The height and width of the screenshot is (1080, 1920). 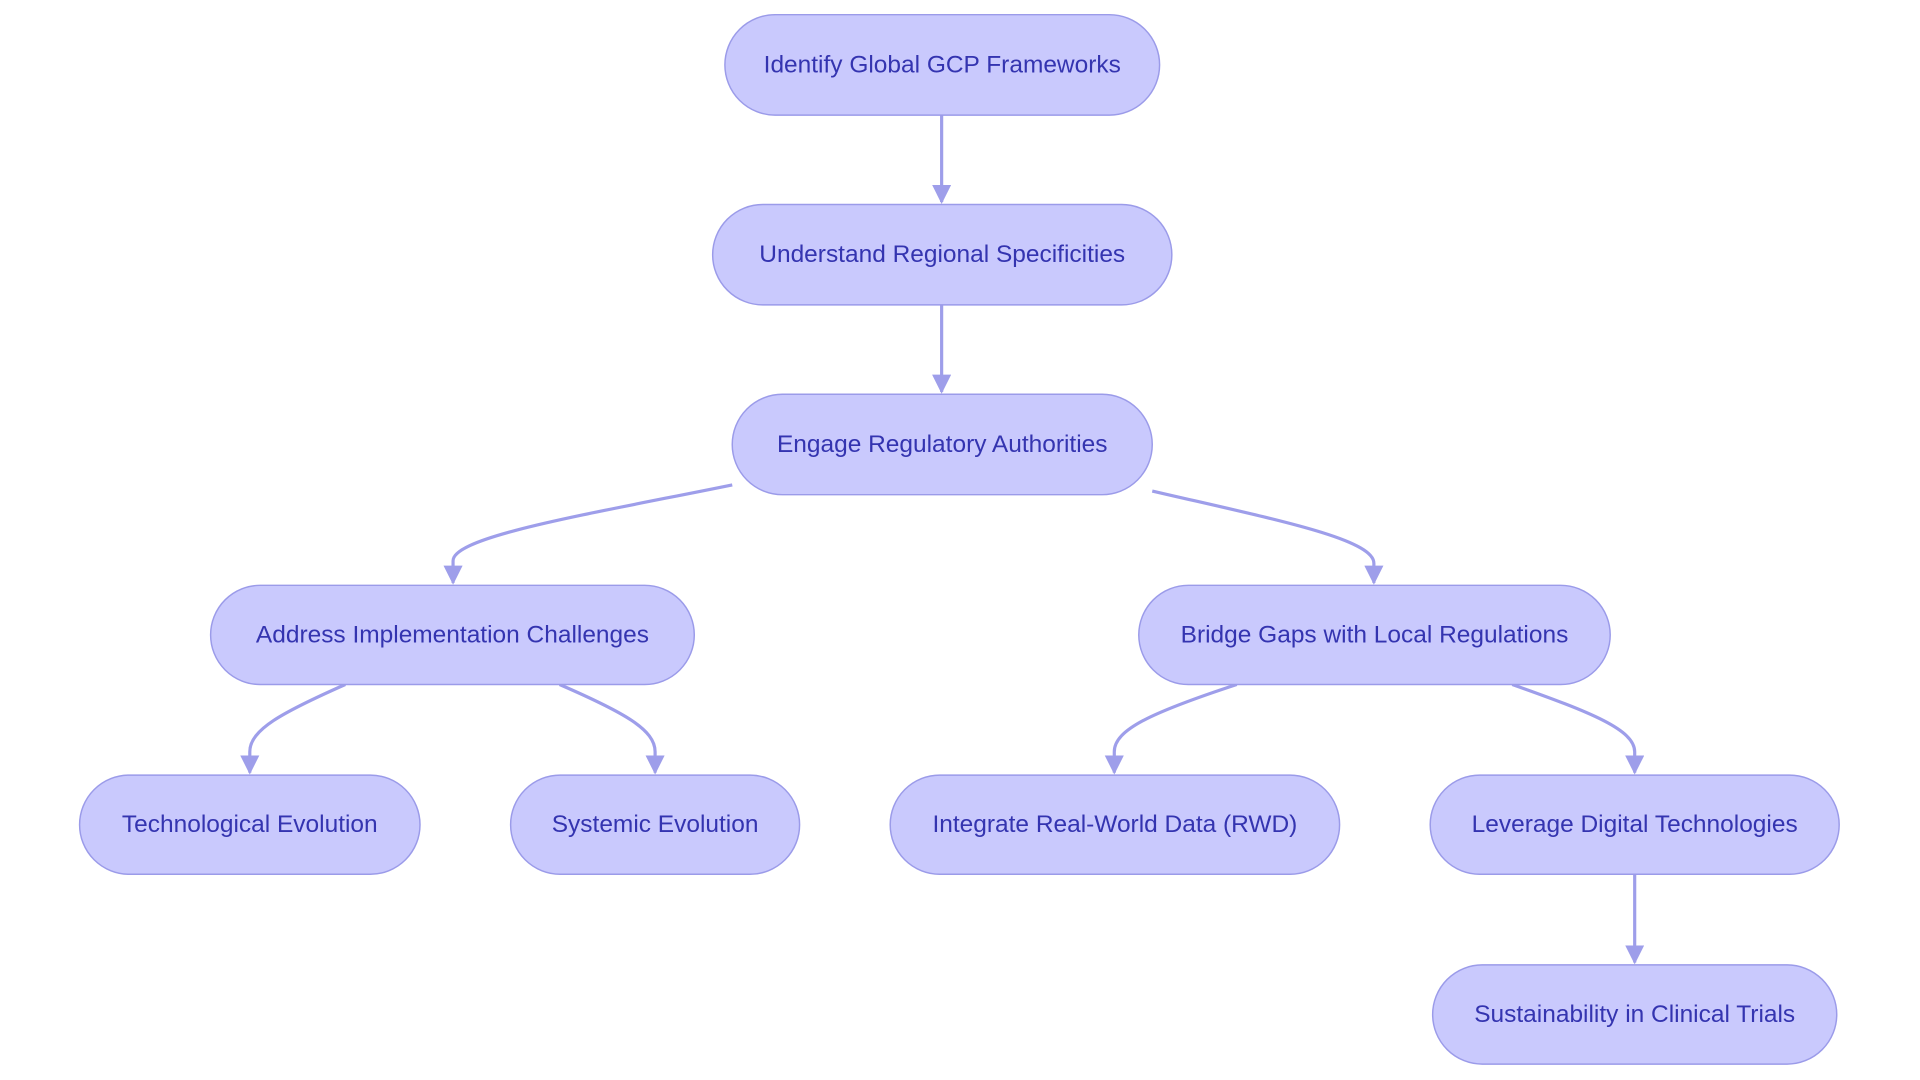 I want to click on node-understand-regional-specificities: Understand Regional Specificities, so click(x=942, y=254).